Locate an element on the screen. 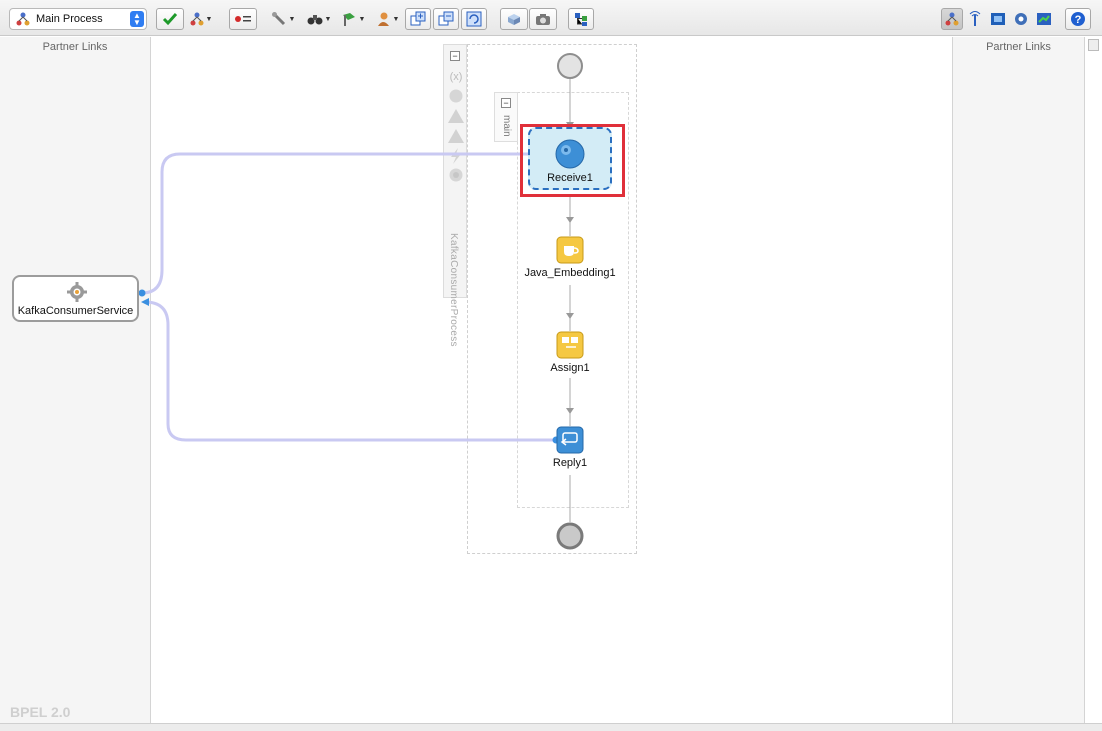 This screenshot has width=1102, height=731. horizontal-scrollbar is located at coordinates (551, 727).